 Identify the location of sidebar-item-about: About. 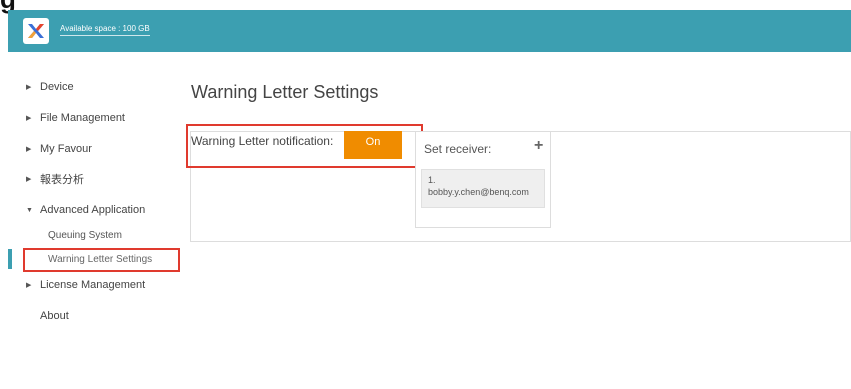
(92, 316).